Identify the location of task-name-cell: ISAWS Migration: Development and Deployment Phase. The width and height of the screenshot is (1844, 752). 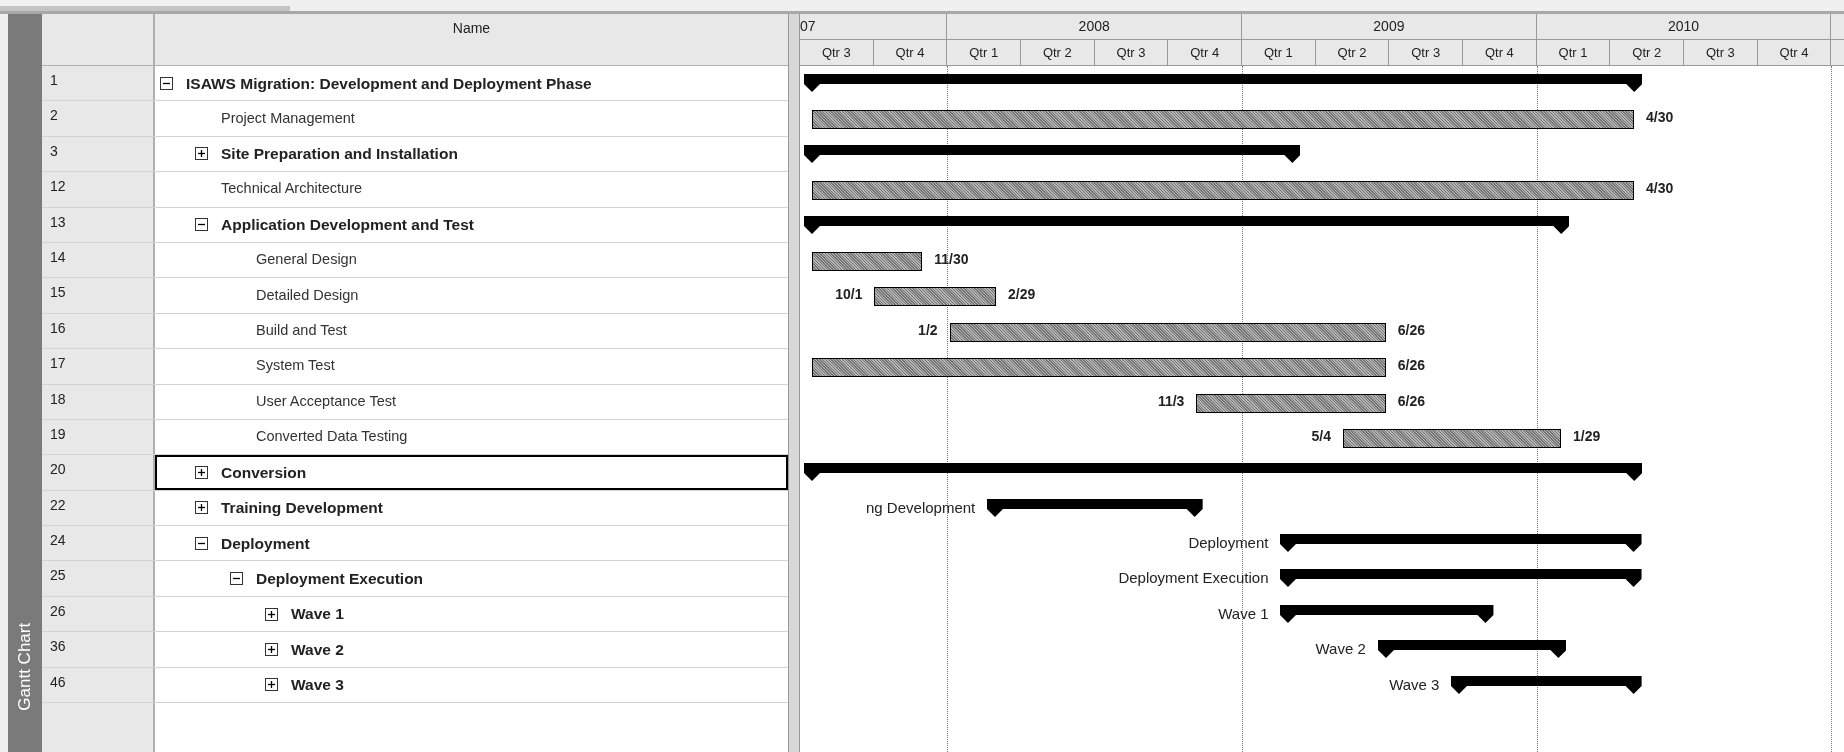
(471, 83).